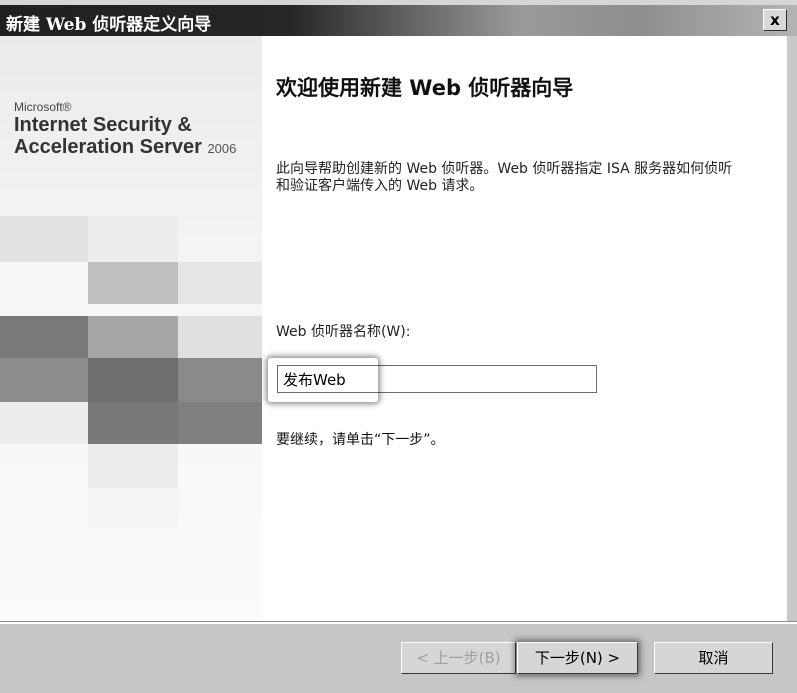  I want to click on close-icon: x, so click(775, 20).